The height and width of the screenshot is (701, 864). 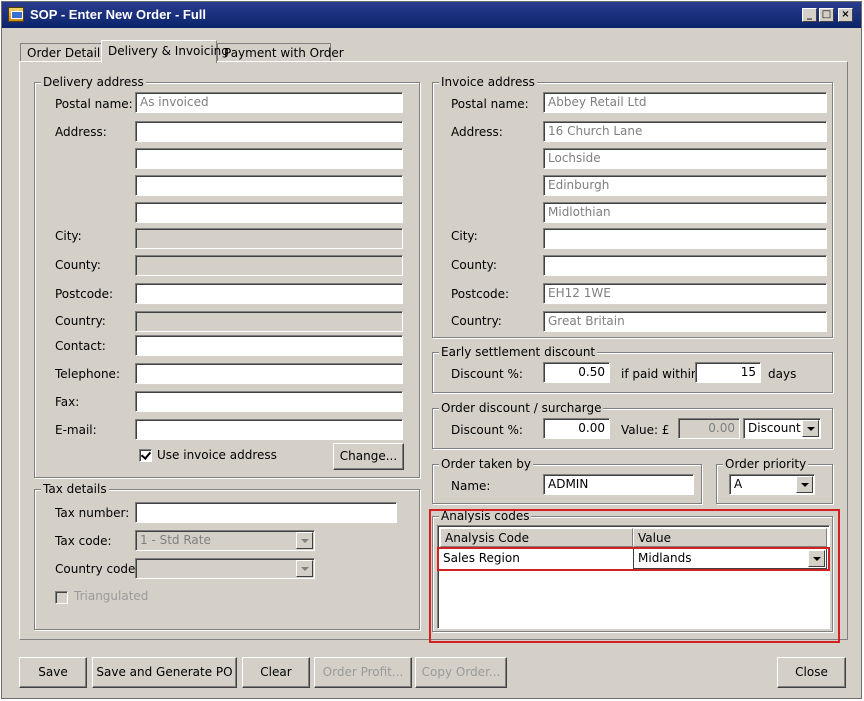 What do you see at coordinates (766, 464) in the screenshot?
I see `order-priority-legend: Order priority` at bounding box center [766, 464].